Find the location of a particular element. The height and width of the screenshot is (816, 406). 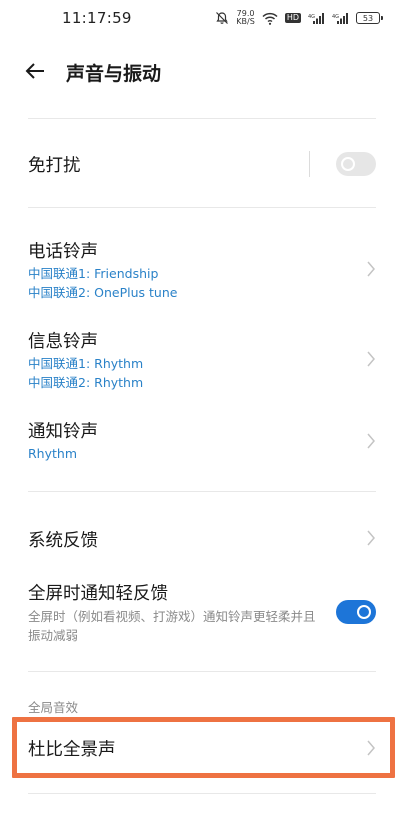

dnd-title: 免打扰 is located at coordinates (54, 166).